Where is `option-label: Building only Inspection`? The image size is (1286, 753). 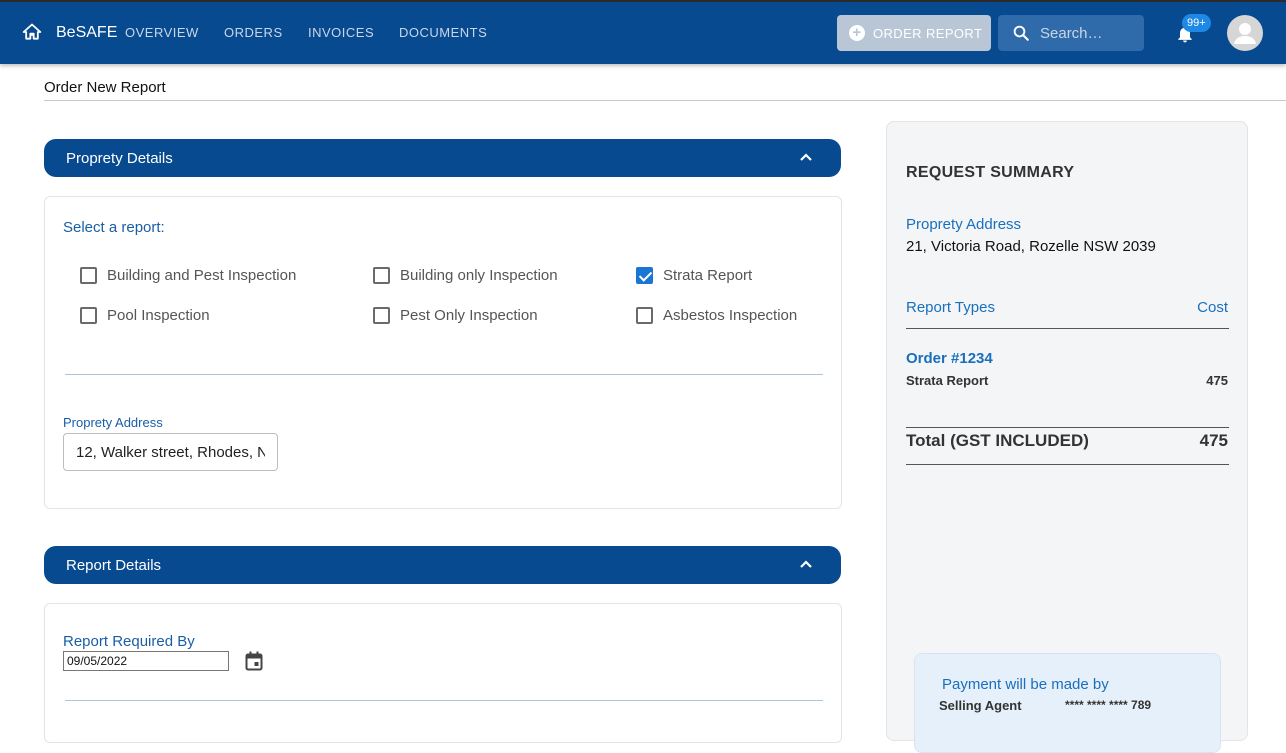
option-label: Building only Inspection is located at coordinates (479, 275).